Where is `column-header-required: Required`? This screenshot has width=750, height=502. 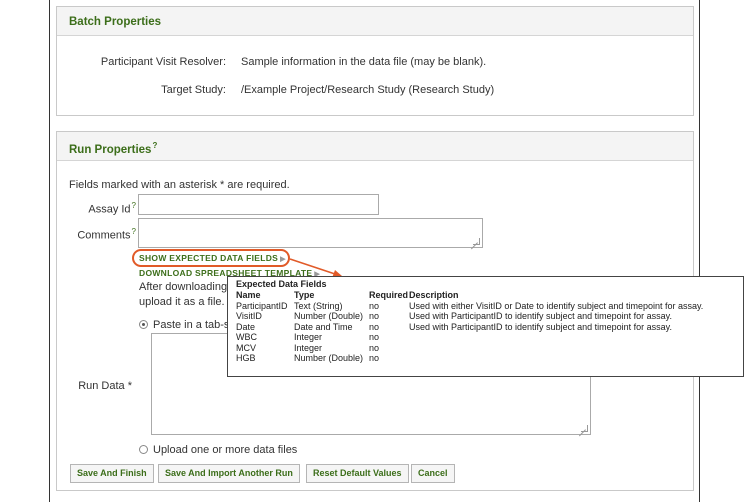
column-header-required: Required is located at coordinates (389, 295).